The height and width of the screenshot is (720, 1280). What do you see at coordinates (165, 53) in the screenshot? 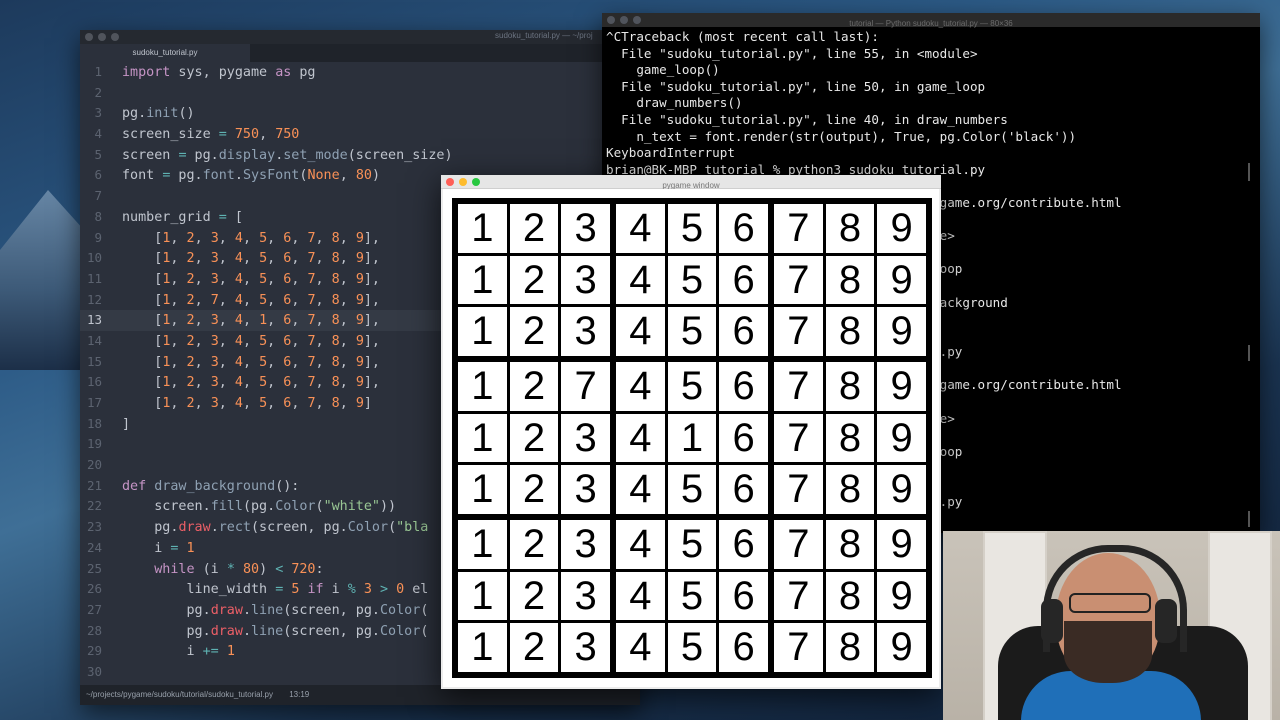
I see `tab-sudoku-tutorial: sudoku_tutorial.py` at bounding box center [165, 53].